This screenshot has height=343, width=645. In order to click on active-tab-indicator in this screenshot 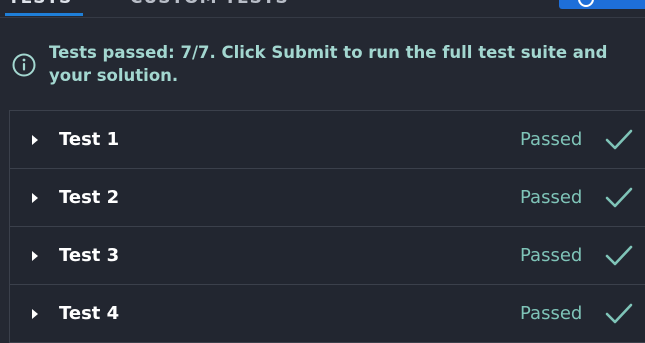, I will do `click(44, 14)`.